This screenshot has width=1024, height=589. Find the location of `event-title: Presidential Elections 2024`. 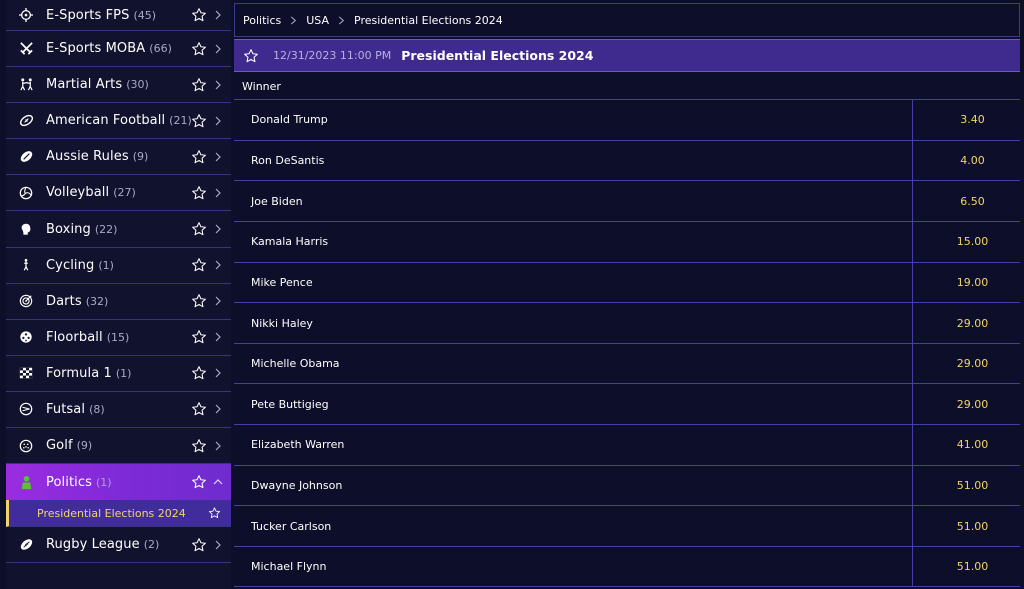

event-title: Presidential Elections 2024 is located at coordinates (497, 55).